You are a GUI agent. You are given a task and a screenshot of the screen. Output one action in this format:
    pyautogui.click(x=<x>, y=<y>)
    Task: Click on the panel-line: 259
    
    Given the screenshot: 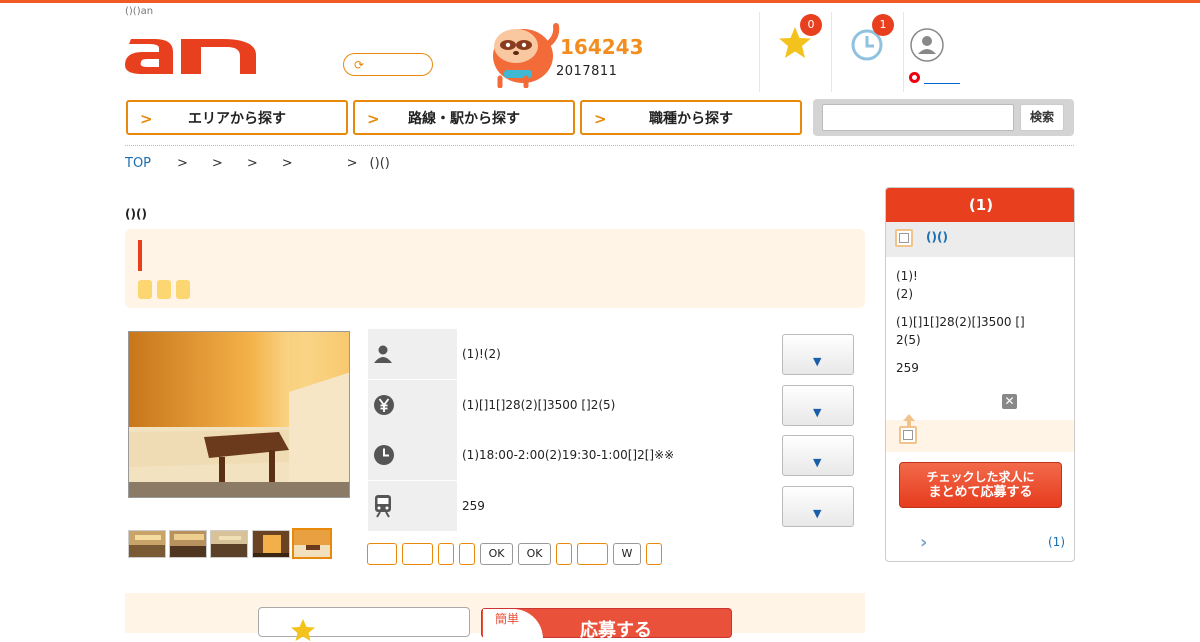 What is the action you would take?
    pyautogui.click(x=907, y=368)
    